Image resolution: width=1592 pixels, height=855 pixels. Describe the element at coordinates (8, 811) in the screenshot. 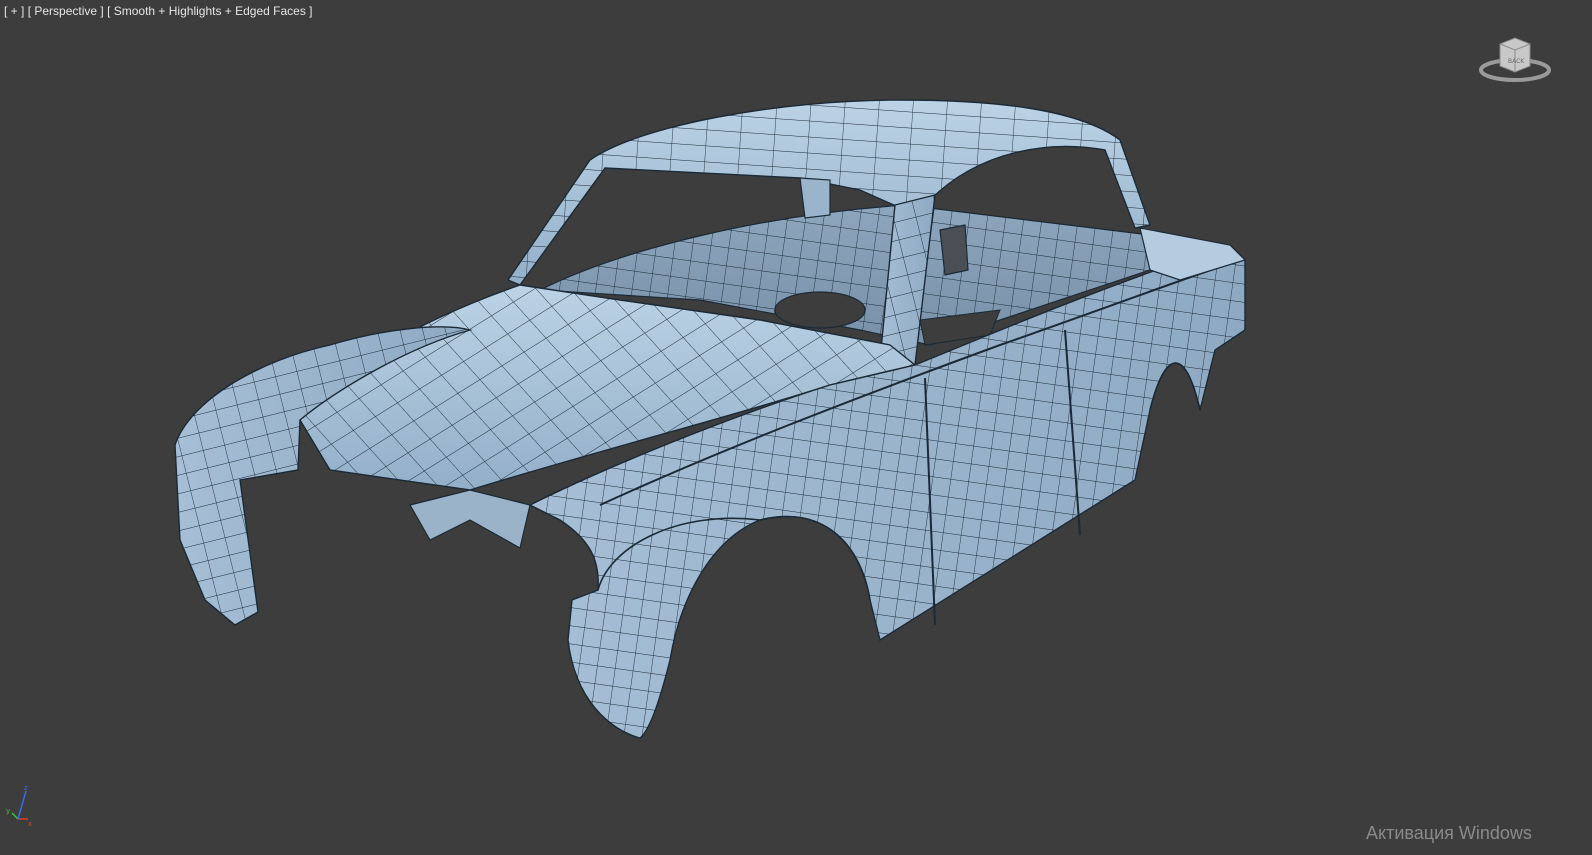

I see `axis-y-label: y` at that location.